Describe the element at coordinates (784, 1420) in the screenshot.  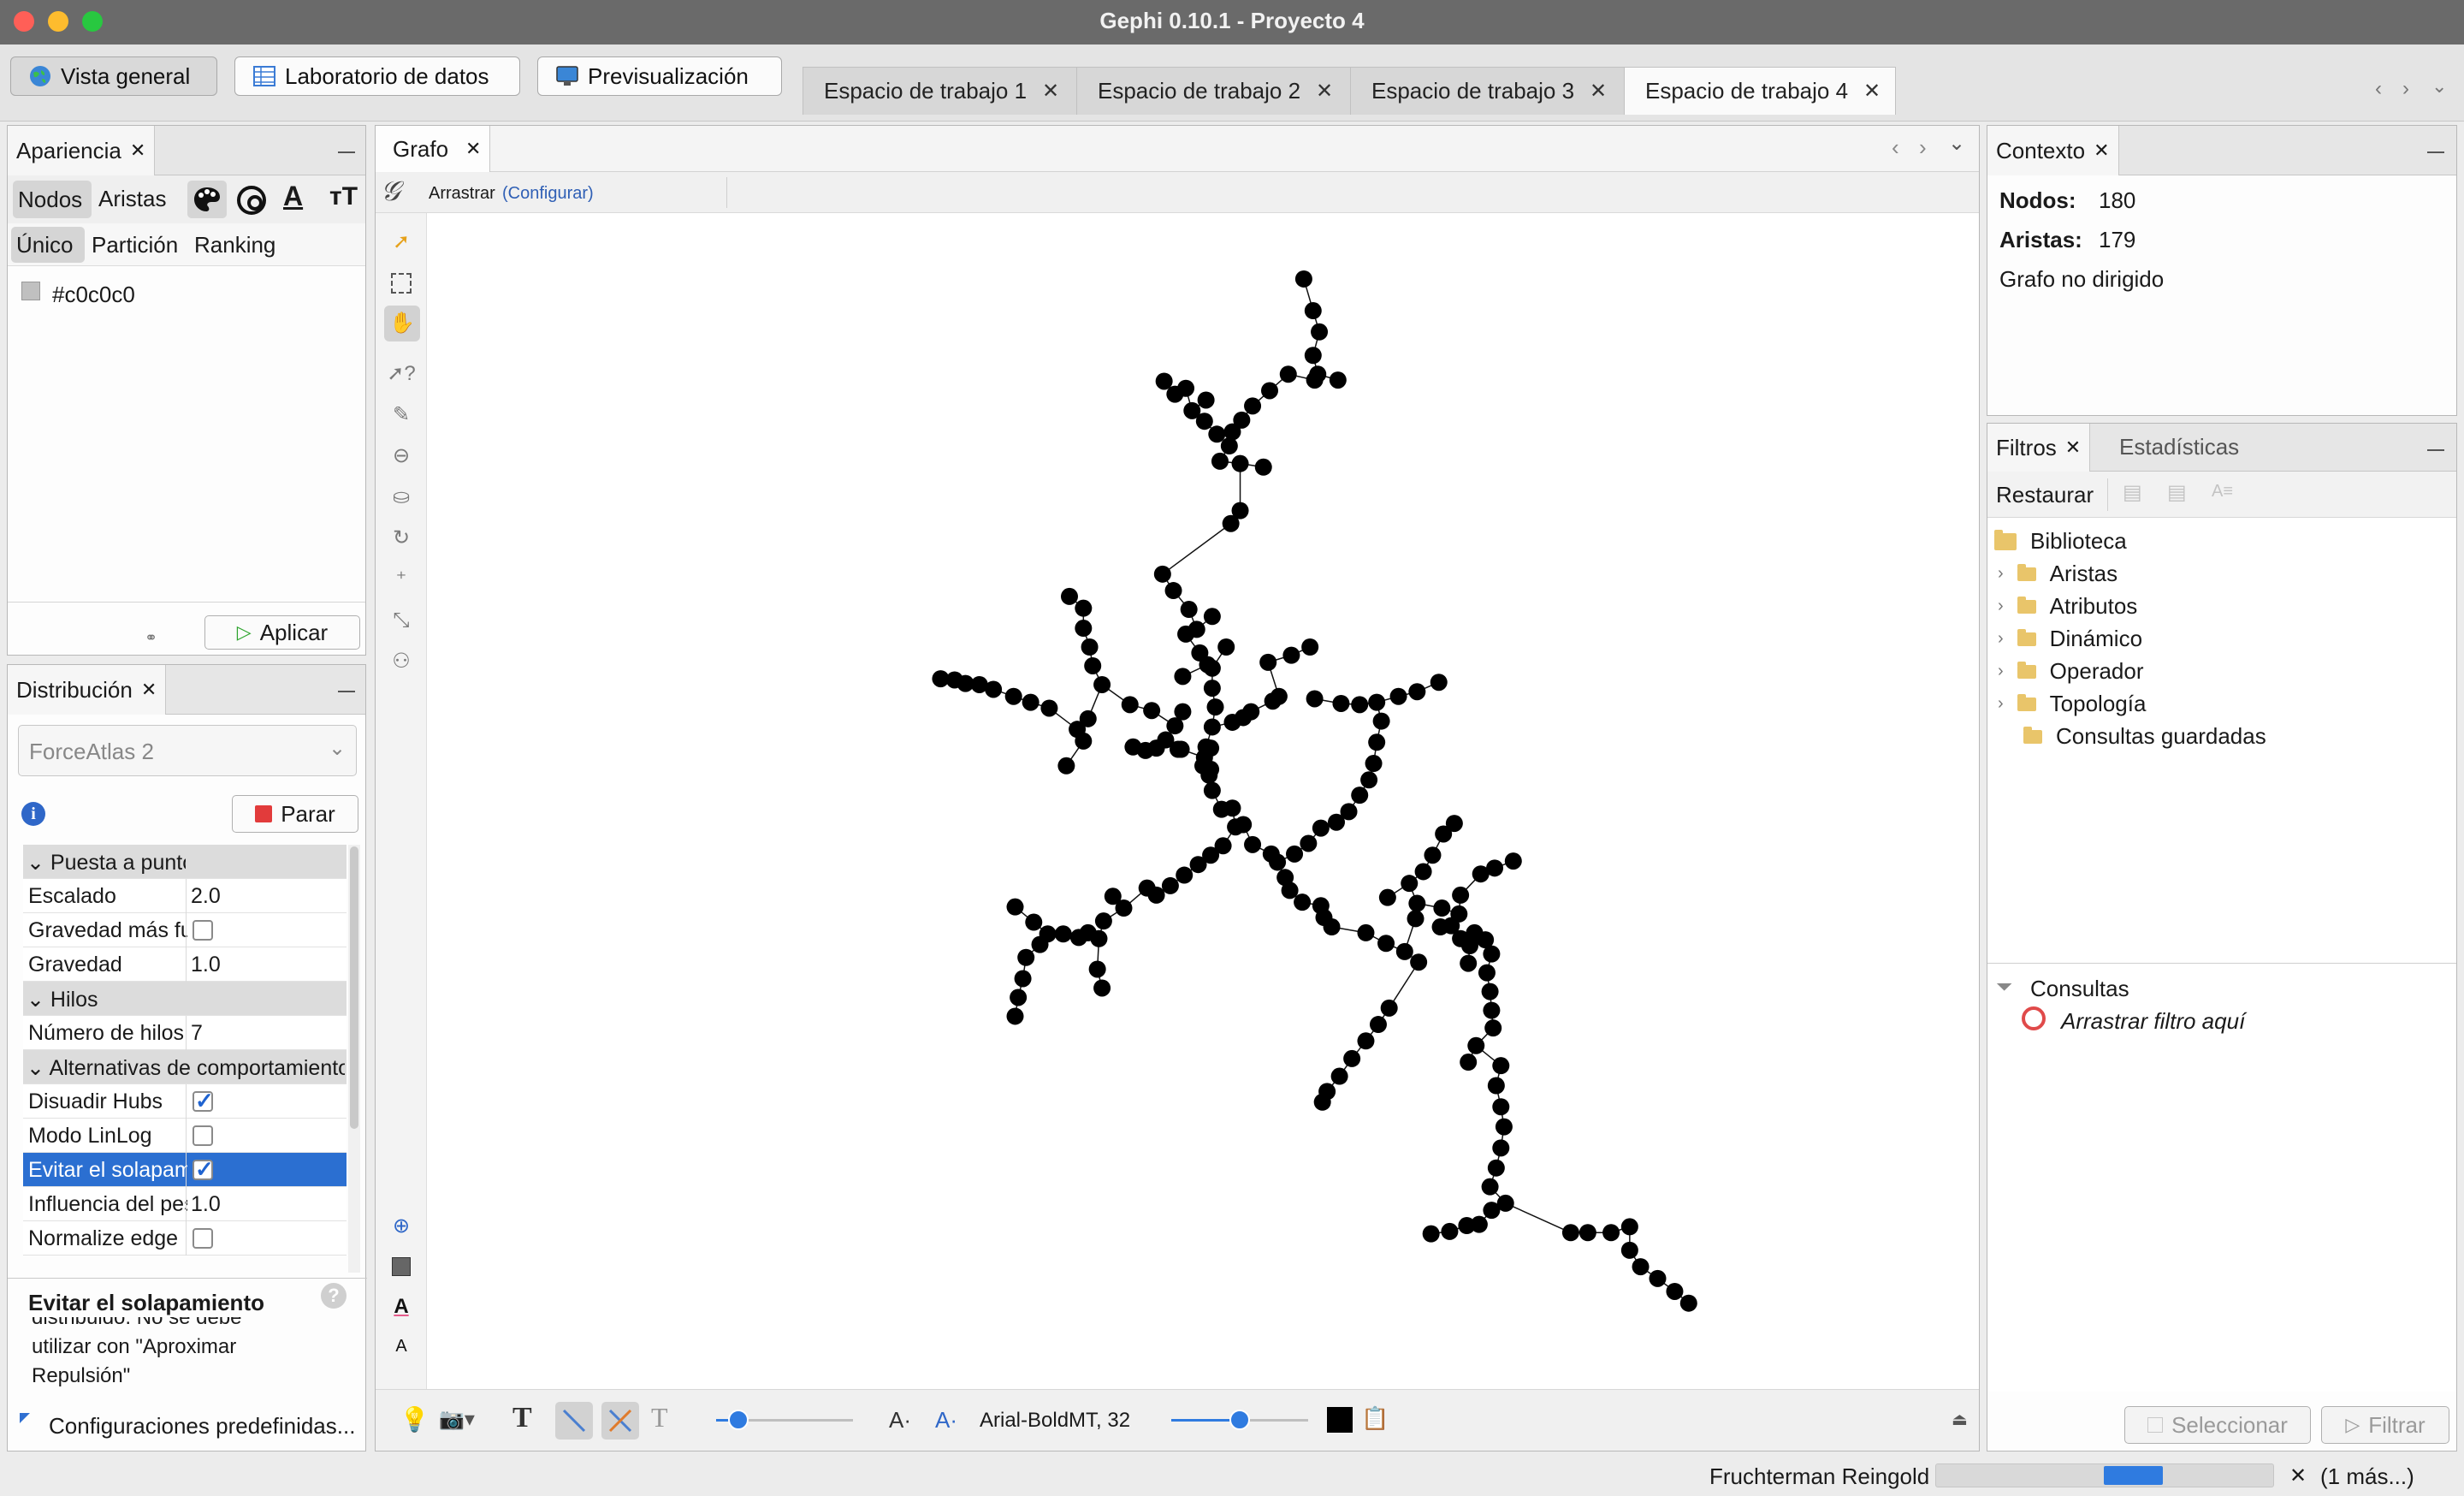
I see `edge-size-slider` at that location.